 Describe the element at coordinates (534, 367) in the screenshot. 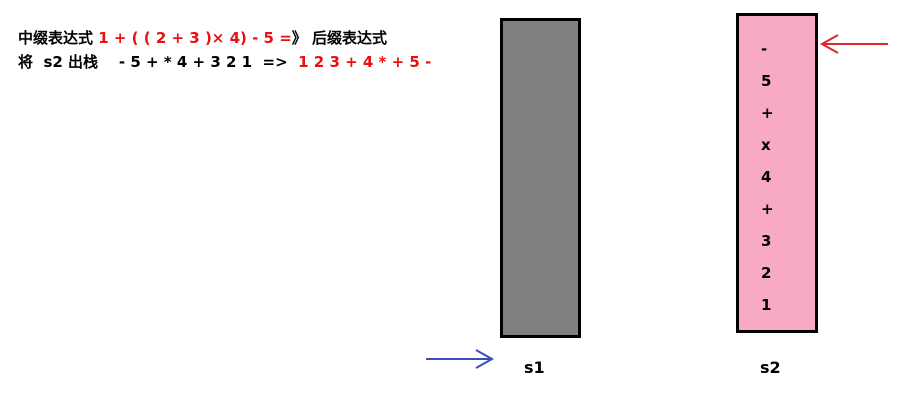

I see `stack-s1-label: s1` at that location.